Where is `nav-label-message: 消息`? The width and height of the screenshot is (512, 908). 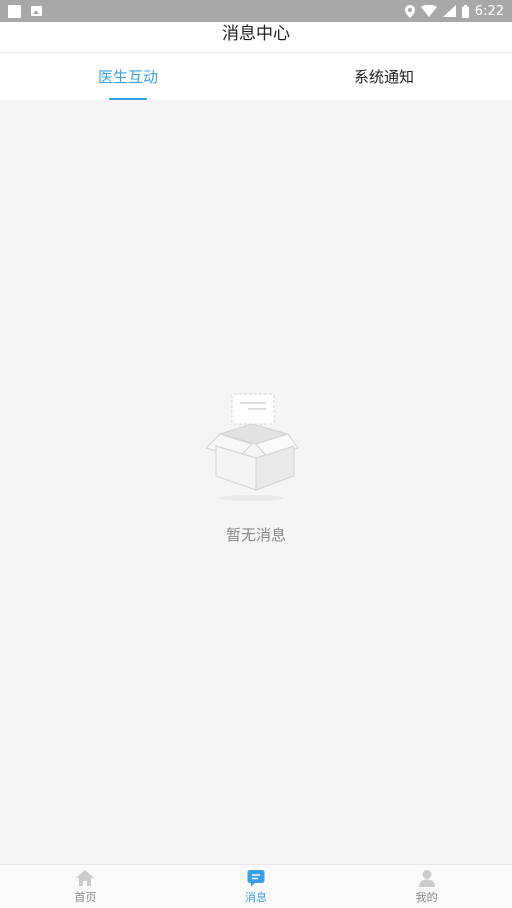
nav-label-message: 消息 is located at coordinates (256, 897).